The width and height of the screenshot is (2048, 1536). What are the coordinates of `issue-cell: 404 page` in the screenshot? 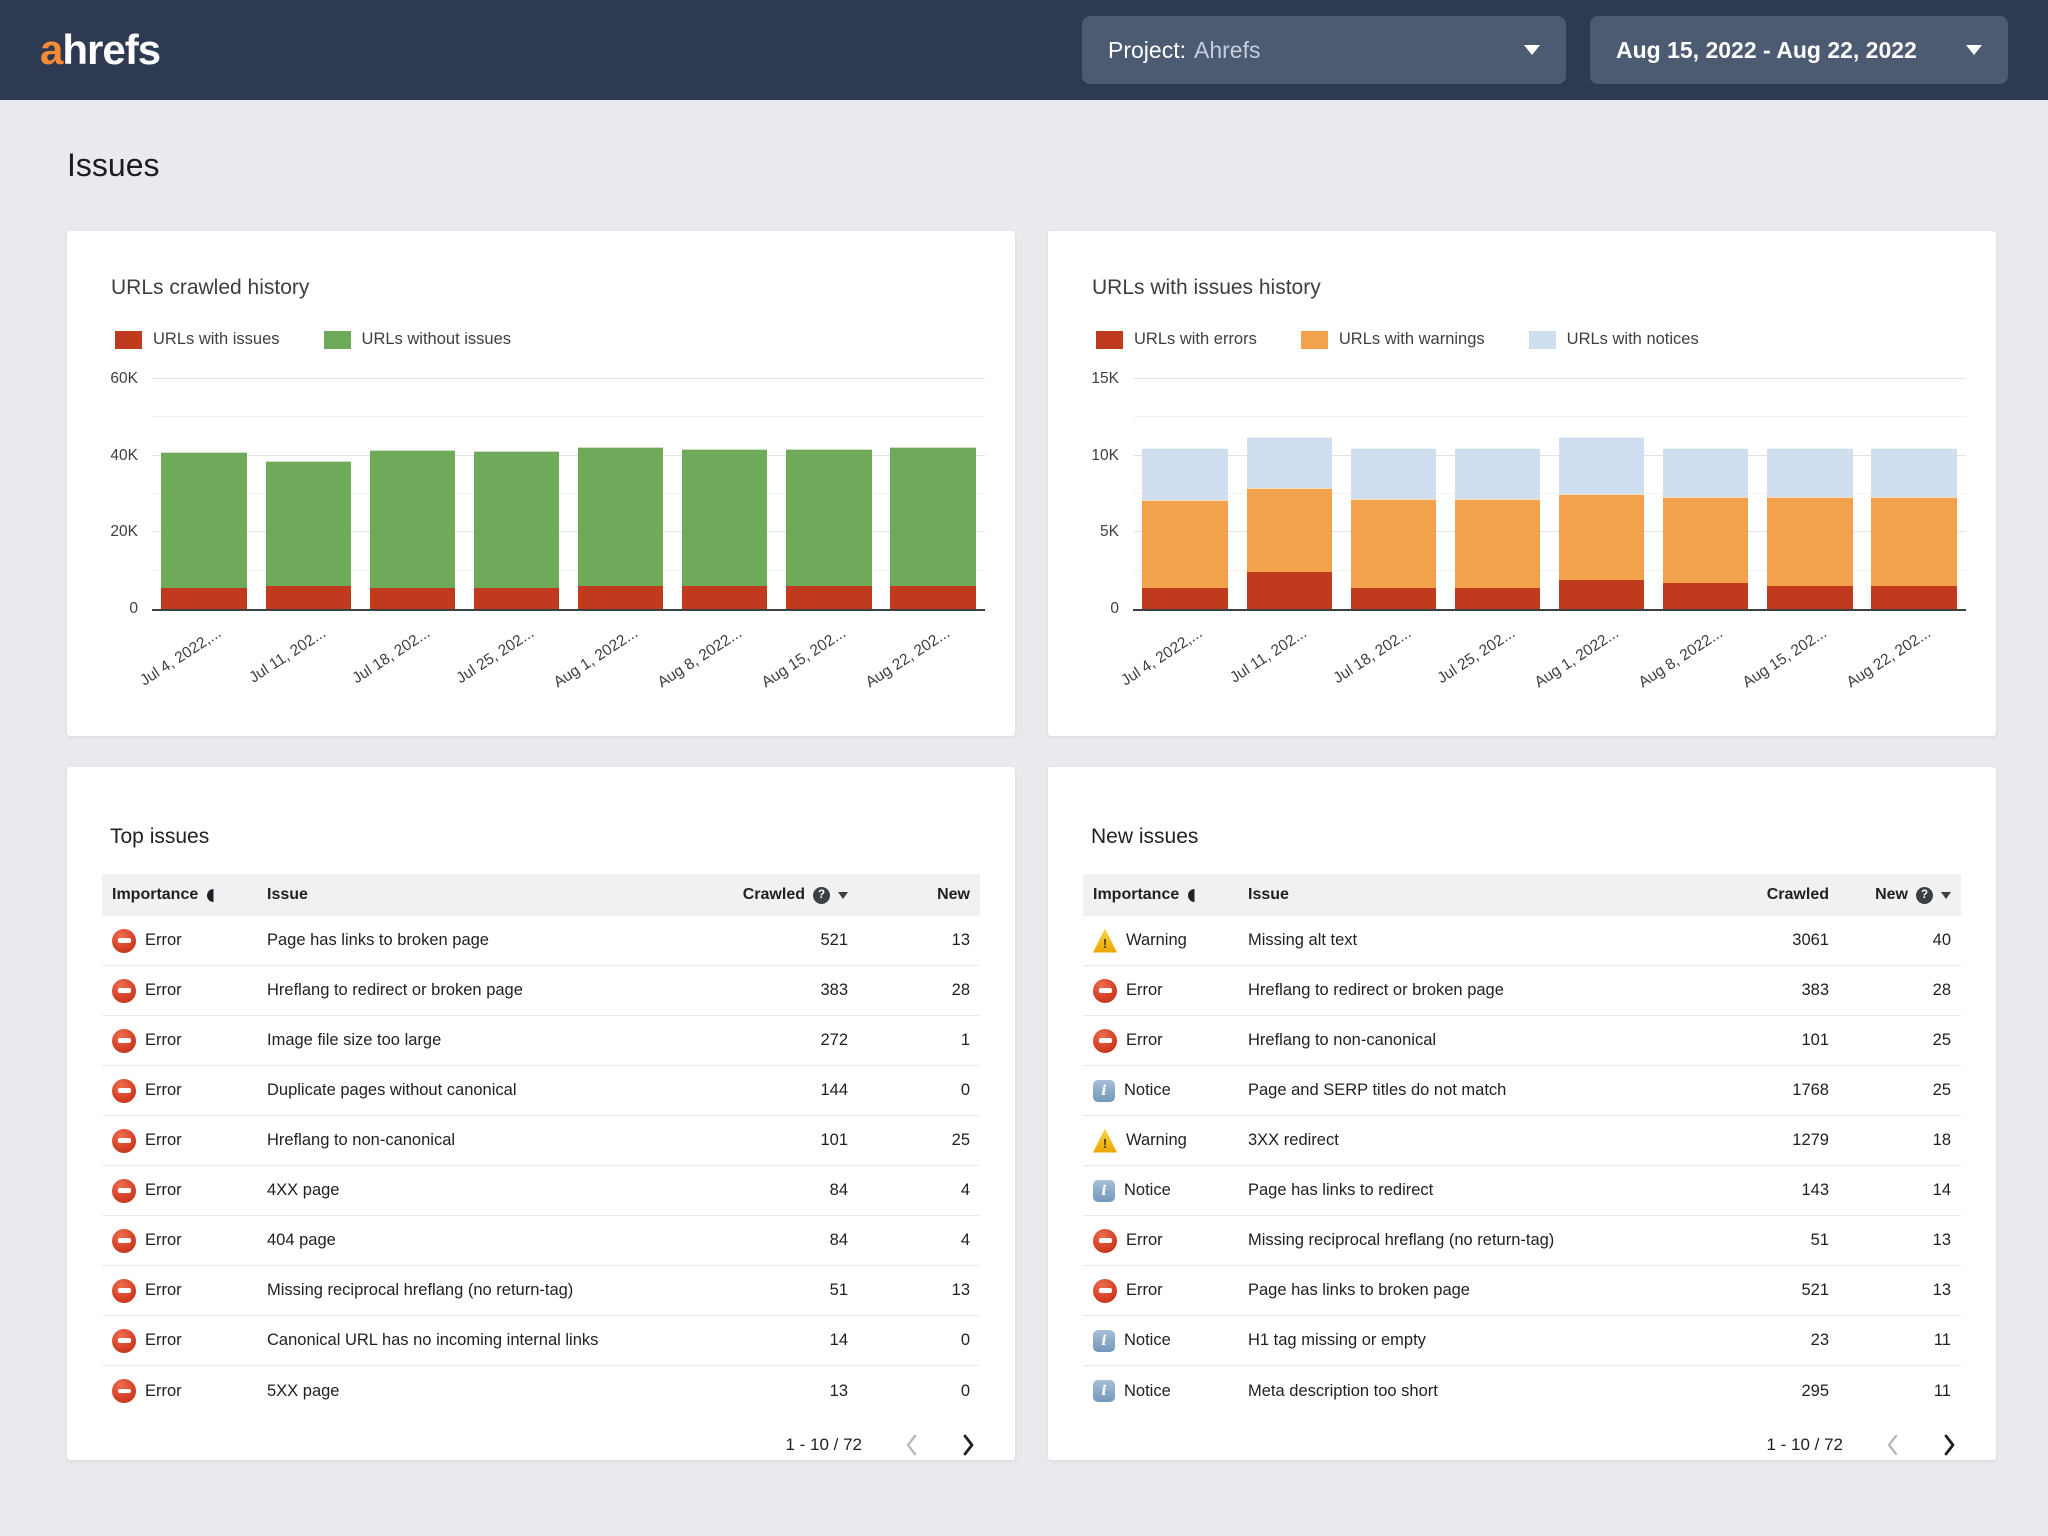 It's located at (301, 1240).